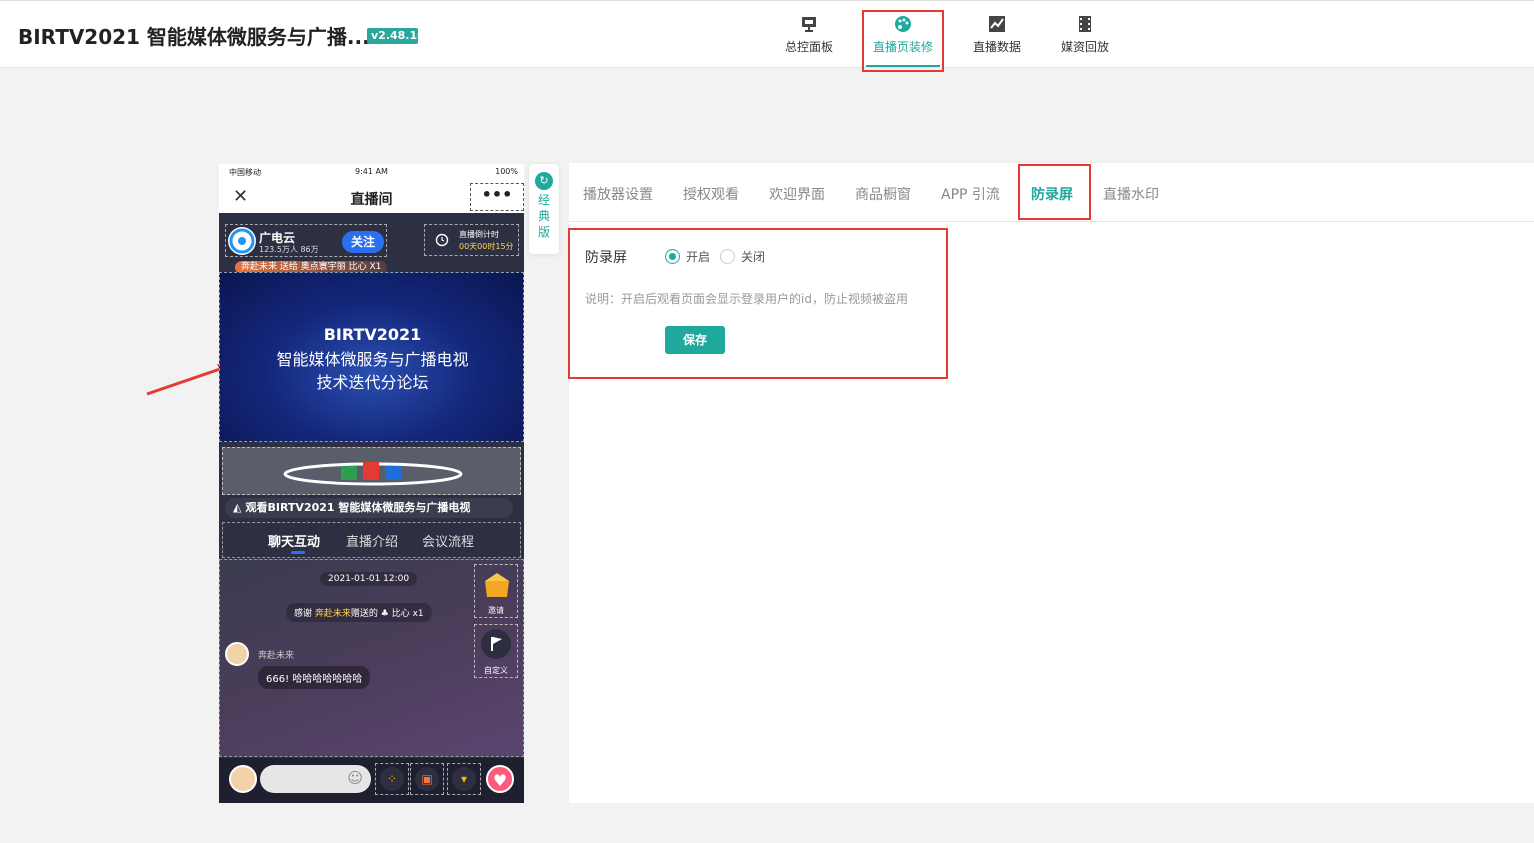 The image size is (1534, 843). What do you see at coordinates (883, 194) in the screenshot?
I see `tab-showcase: 商品橱窗` at bounding box center [883, 194].